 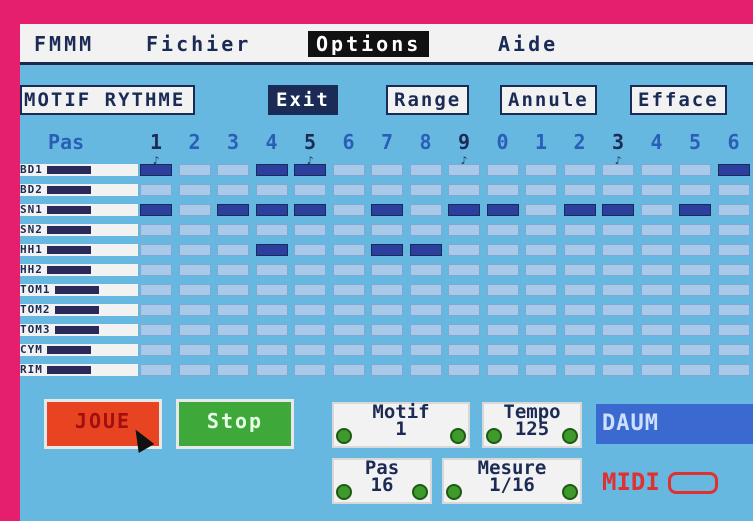 What do you see at coordinates (79, 210) in the screenshot?
I see `instrument-label: SN1` at bounding box center [79, 210].